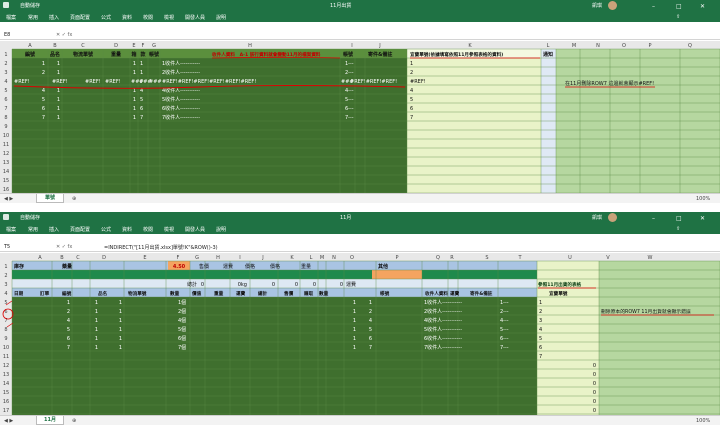  What do you see at coordinates (274, 274) in the screenshot?
I see `row2-band` at bounding box center [274, 274].